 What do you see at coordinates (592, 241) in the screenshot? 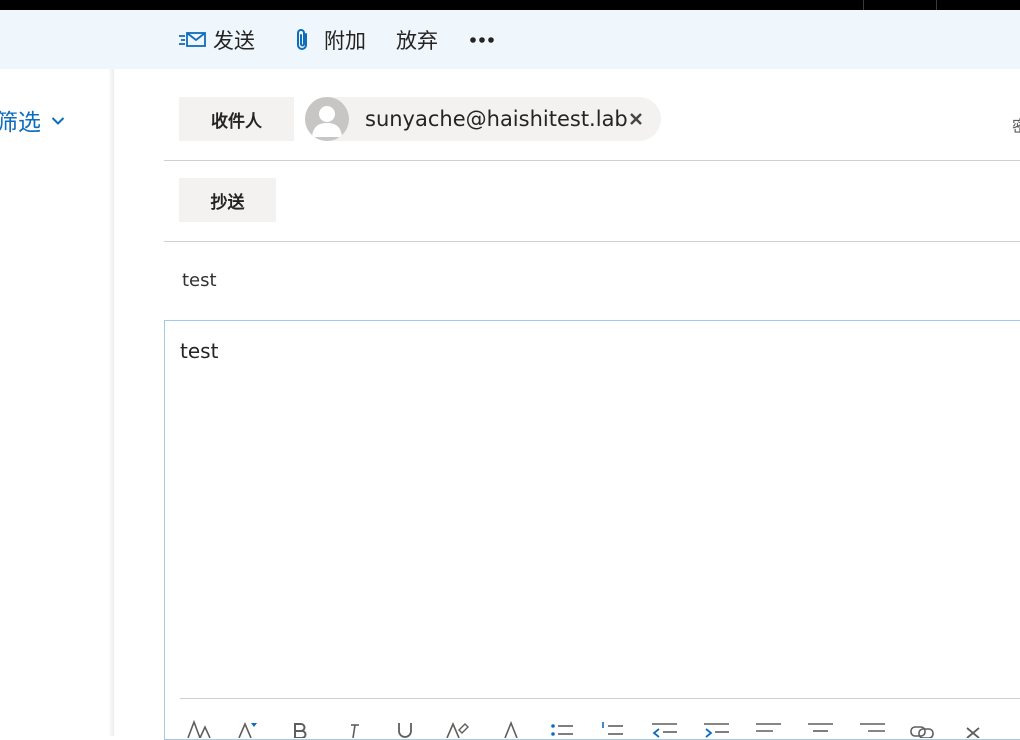
I see `cc-row-divider` at bounding box center [592, 241].